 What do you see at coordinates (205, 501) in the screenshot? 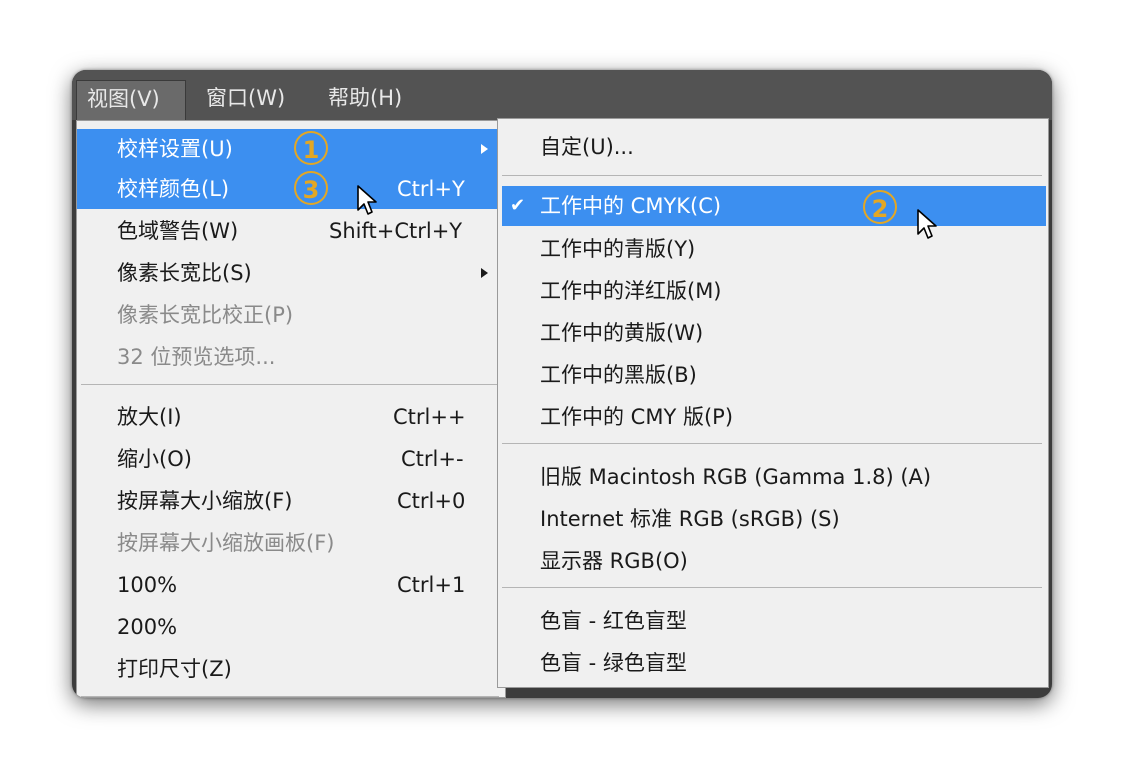
I see `menu-item-label: 按屏幕大小缩放(F)` at bounding box center [205, 501].